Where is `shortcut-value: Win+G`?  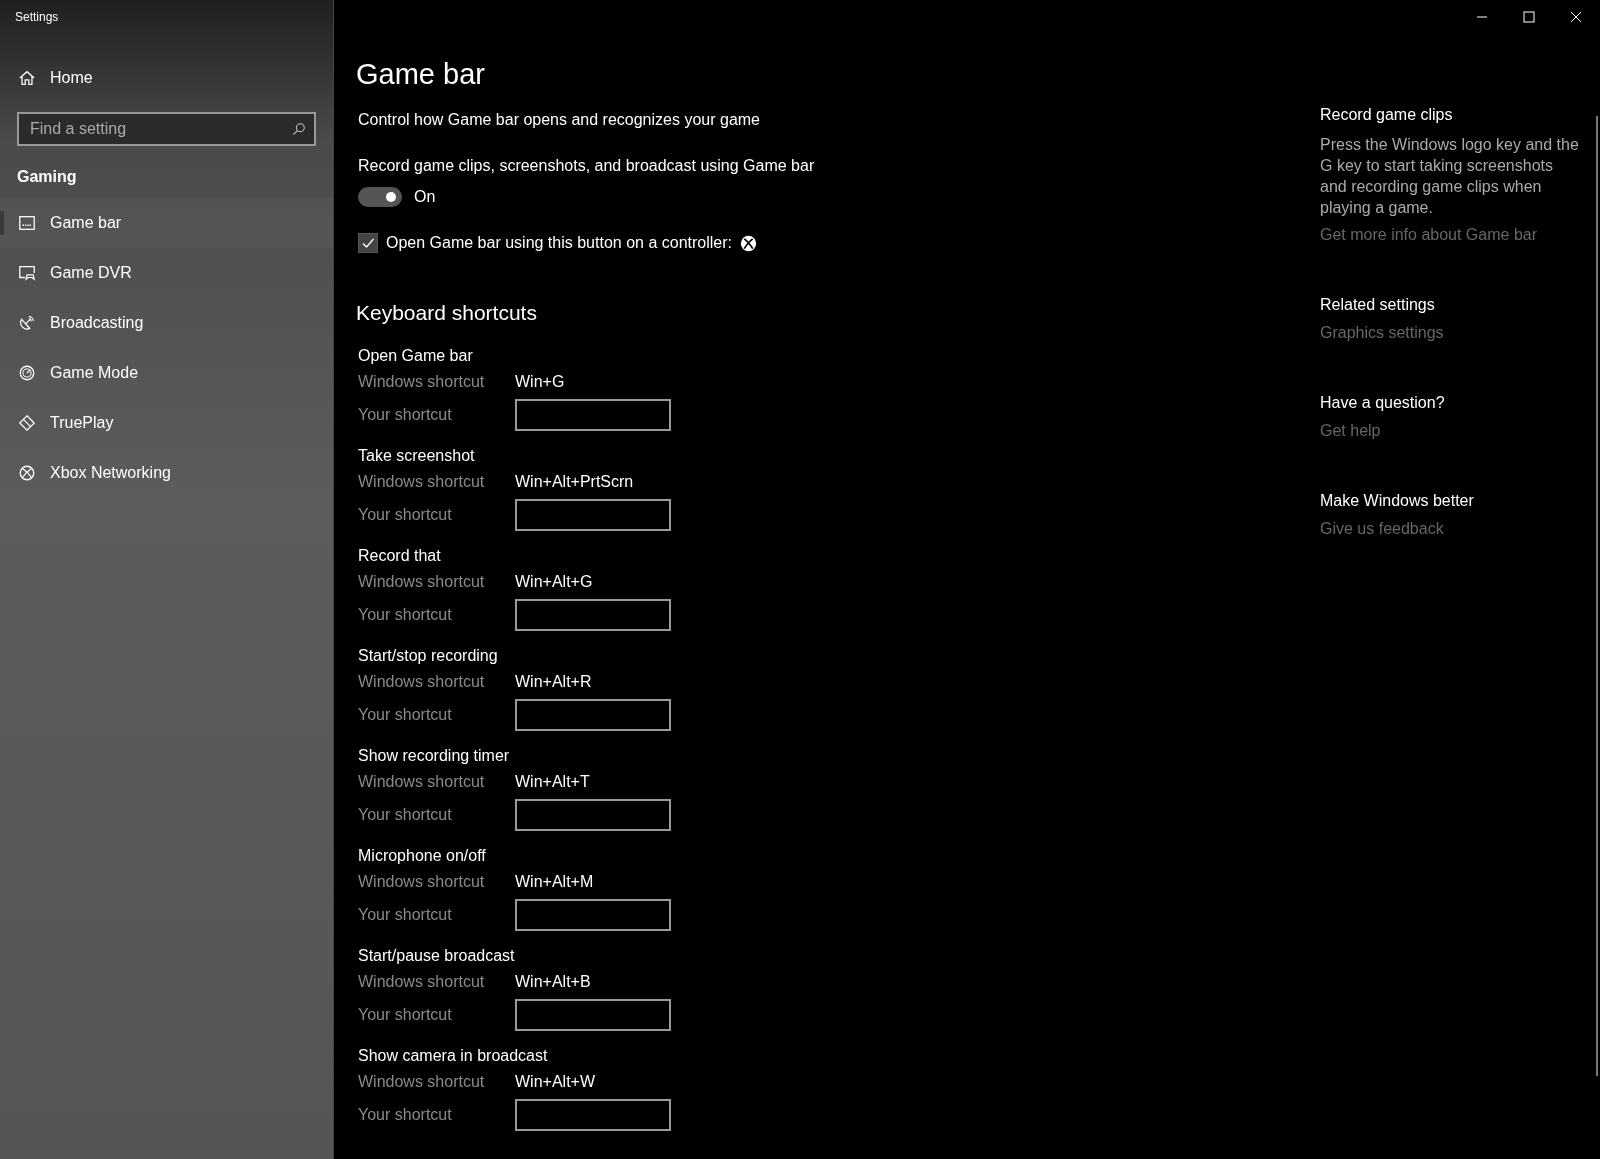
shortcut-value: Win+G is located at coordinates (540, 382).